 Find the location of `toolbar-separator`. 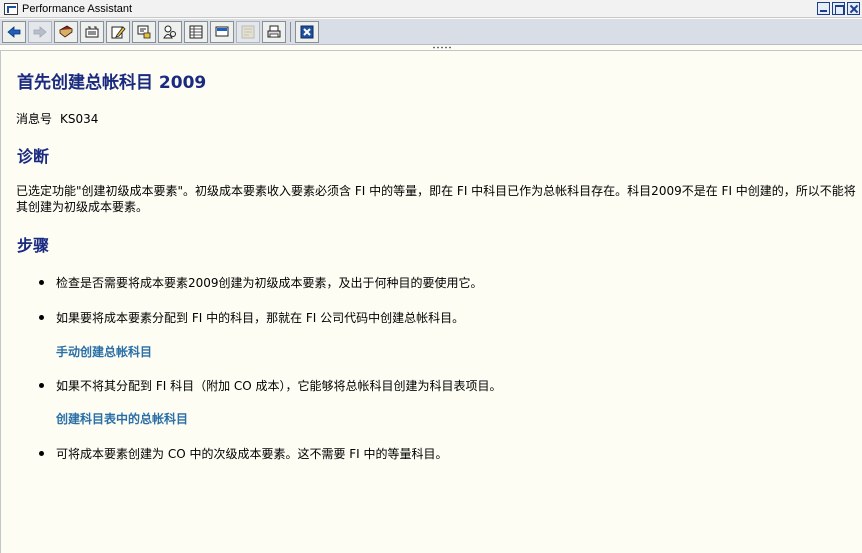

toolbar-separator is located at coordinates (290, 31).